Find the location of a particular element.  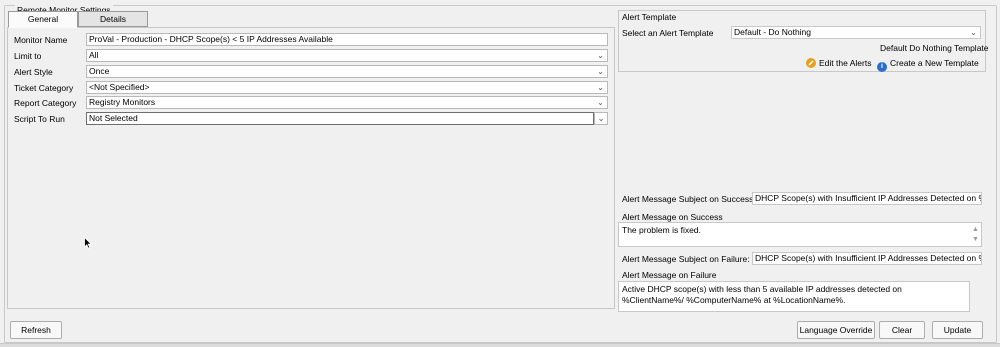

create-template-button: i Create a New Template is located at coordinates (928, 64).